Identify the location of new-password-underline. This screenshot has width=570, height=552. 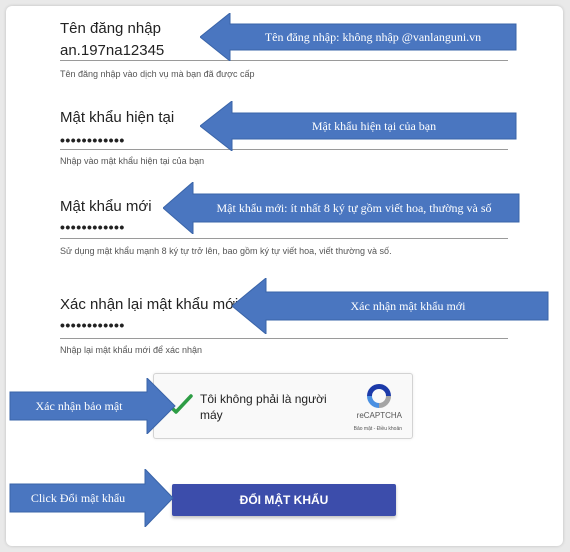
(284, 238).